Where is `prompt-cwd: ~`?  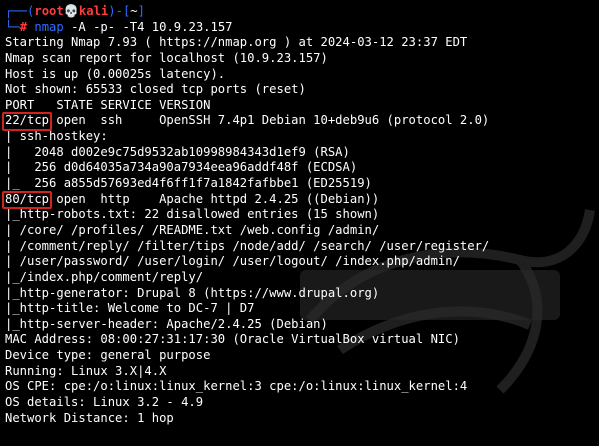
prompt-cwd: ~ is located at coordinates (134, 11).